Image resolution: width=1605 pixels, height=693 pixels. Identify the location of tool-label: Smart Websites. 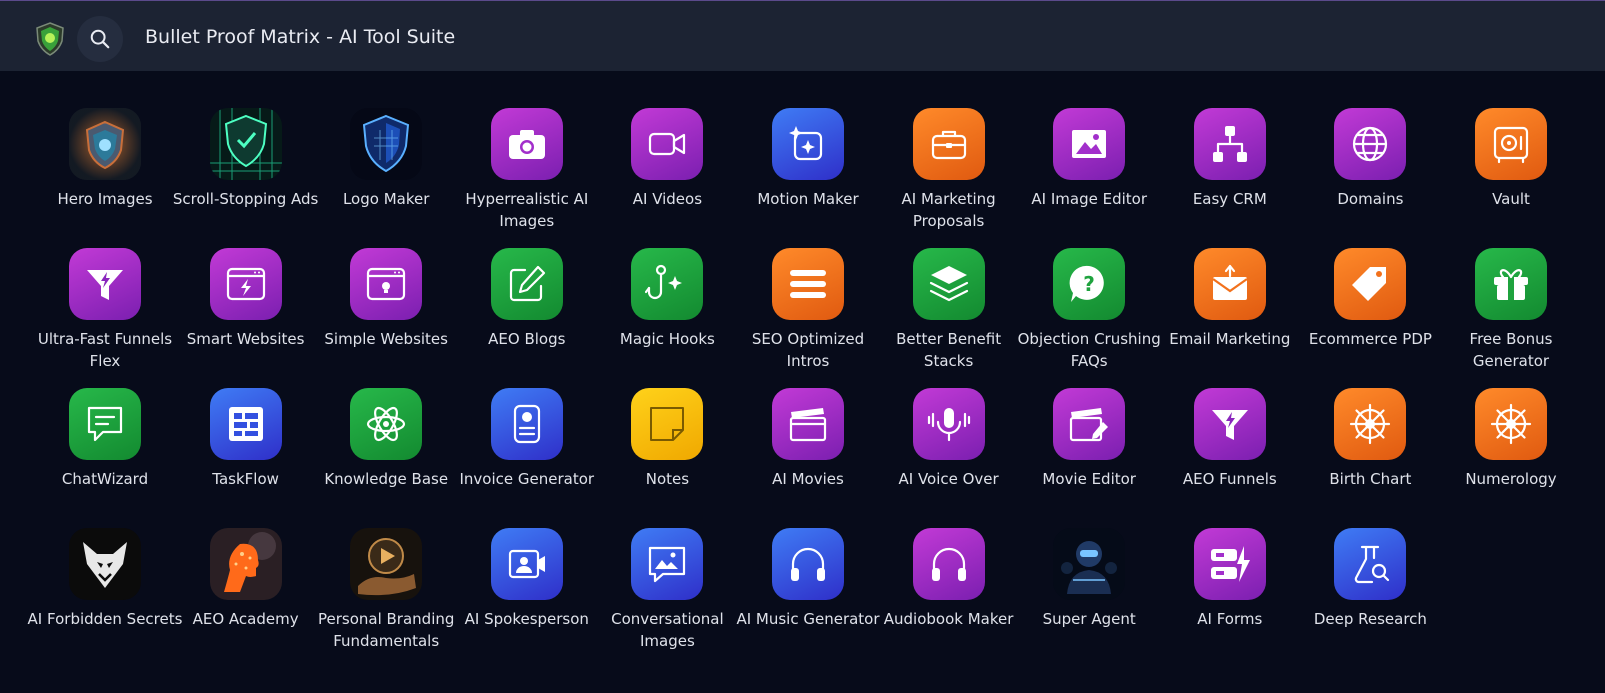
(245, 339).